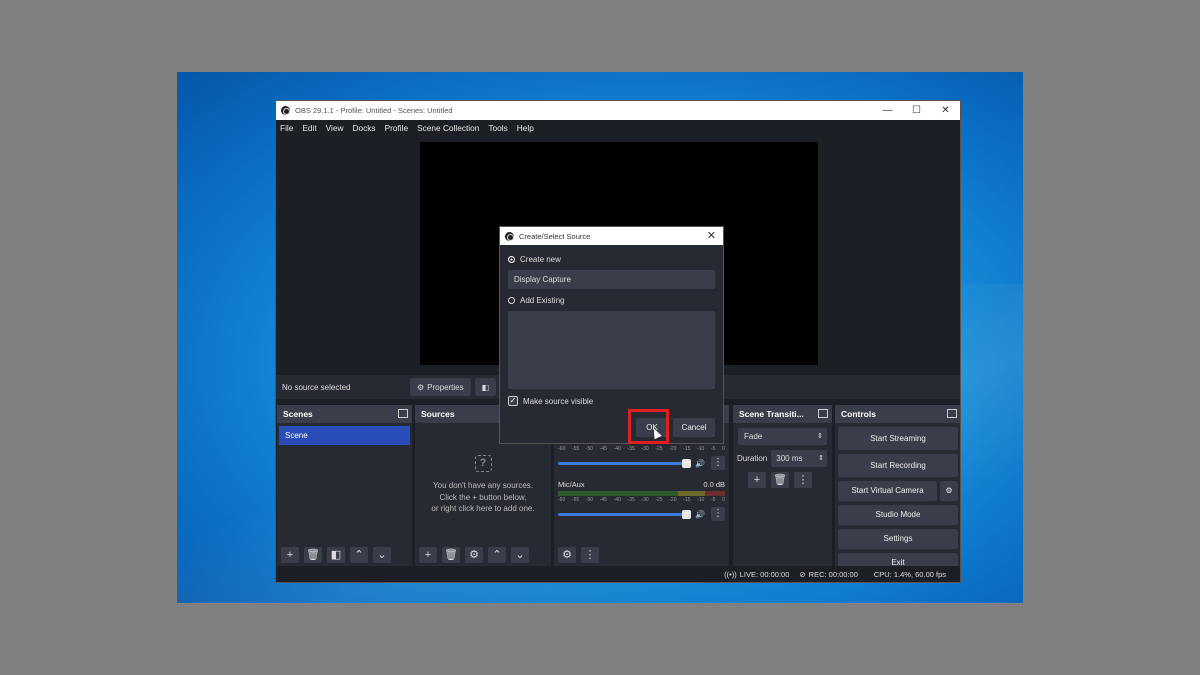  What do you see at coordinates (694, 427) in the screenshot?
I see `cancel-button: Cancel` at bounding box center [694, 427].